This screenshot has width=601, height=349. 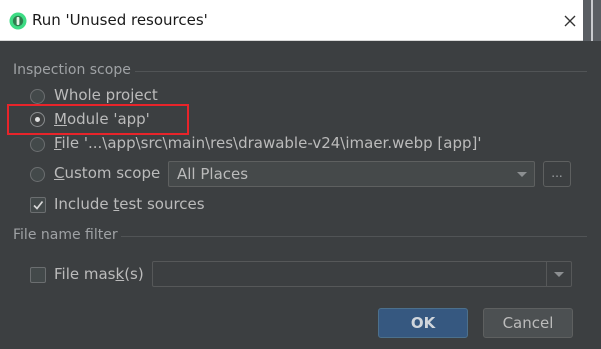 What do you see at coordinates (300, 20) in the screenshot?
I see `title-bar: Run 'Unused resources'` at bounding box center [300, 20].